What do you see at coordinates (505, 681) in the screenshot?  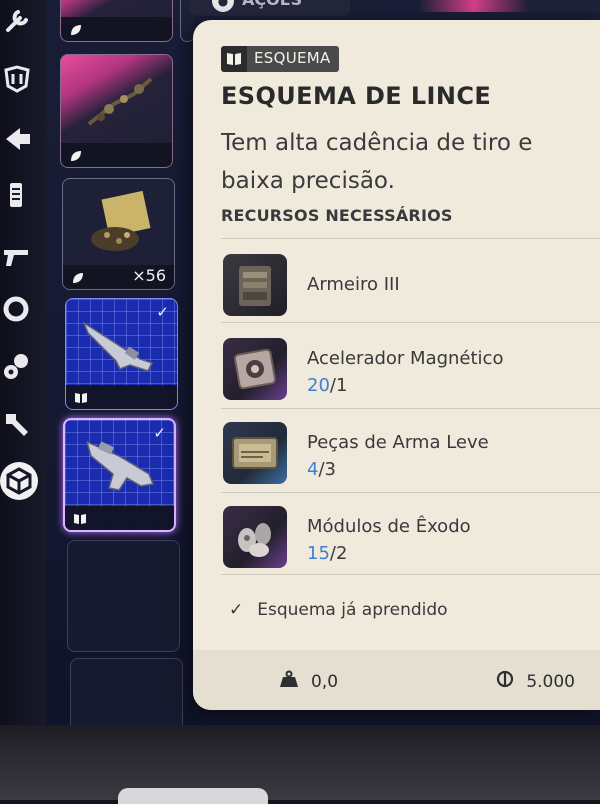 I see `coin-icon` at bounding box center [505, 681].